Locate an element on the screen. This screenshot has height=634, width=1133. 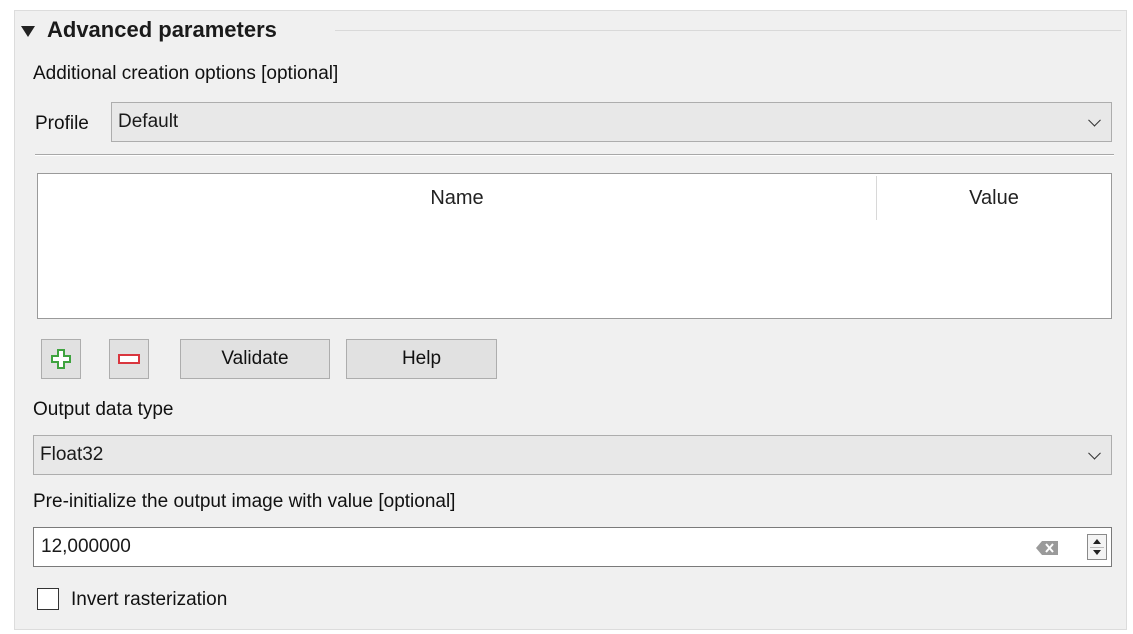
minus-icon is located at coordinates (129, 359).